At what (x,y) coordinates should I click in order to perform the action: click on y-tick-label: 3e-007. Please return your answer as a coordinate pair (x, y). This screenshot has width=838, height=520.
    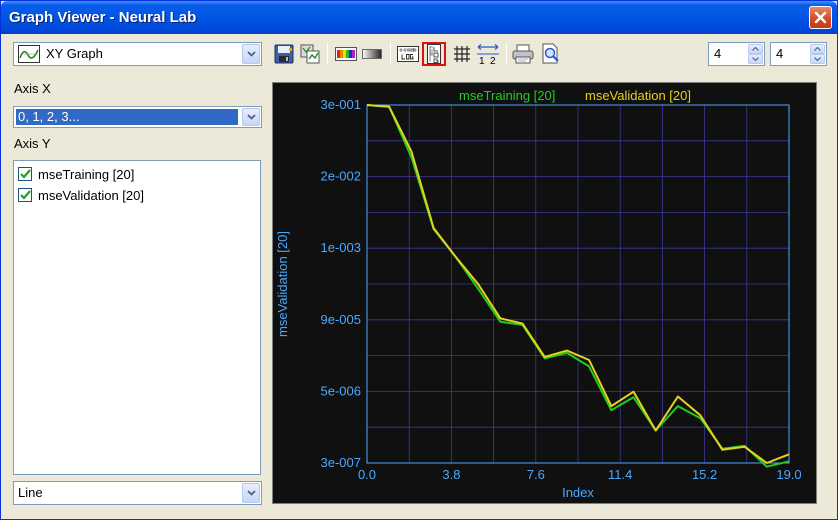
    Looking at the image, I should click on (341, 462).